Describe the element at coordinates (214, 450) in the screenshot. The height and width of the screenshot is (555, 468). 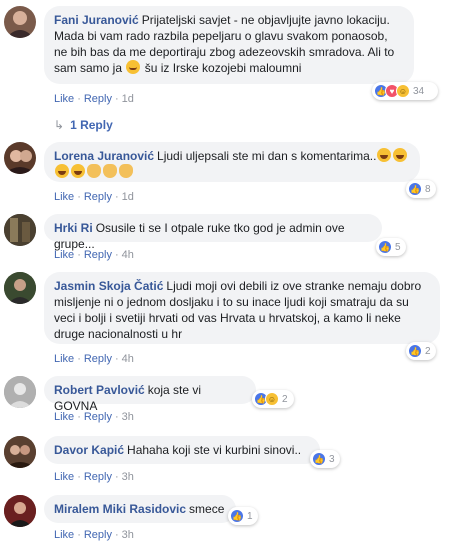
I see `comment-text: Hahaha koji ste vi kurbini sinovi..` at that location.